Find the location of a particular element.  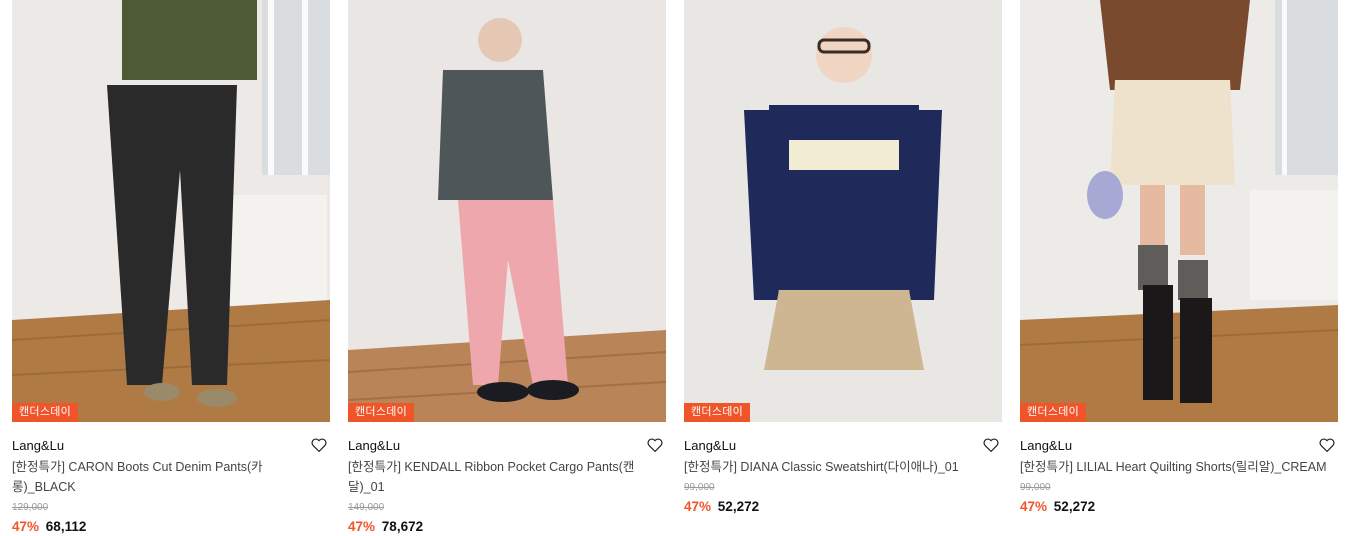

product-title: [한정특가] DIANA Classic Sweatshirt(다이애나)_01 is located at coordinates (843, 467).